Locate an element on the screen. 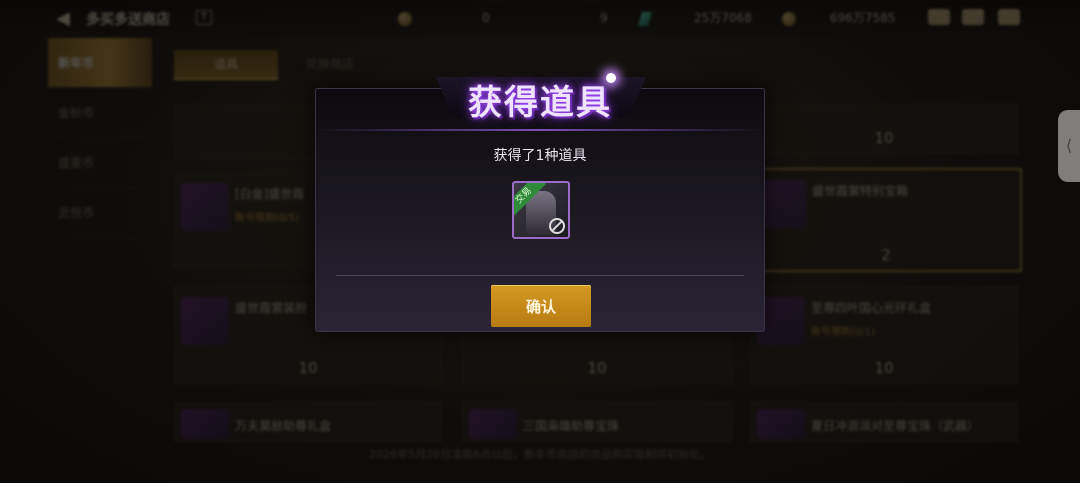 Image resolution: width=1080 pixels, height=483 pixels. no-bind-icon is located at coordinates (557, 226).